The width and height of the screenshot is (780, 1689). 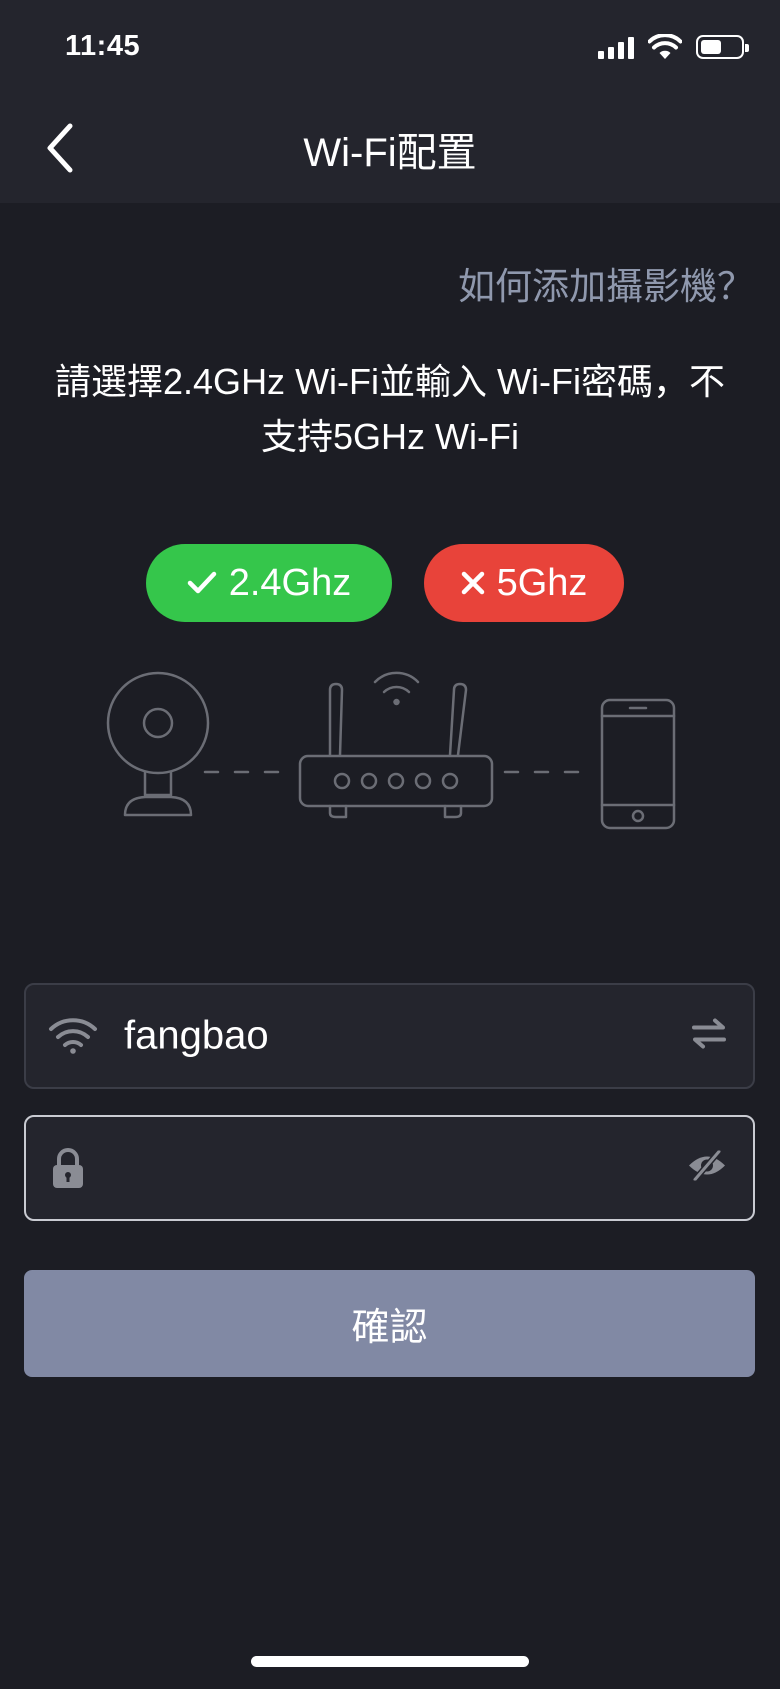 I want to click on toggle-password-visibility-button, so click(x=707, y=1167).